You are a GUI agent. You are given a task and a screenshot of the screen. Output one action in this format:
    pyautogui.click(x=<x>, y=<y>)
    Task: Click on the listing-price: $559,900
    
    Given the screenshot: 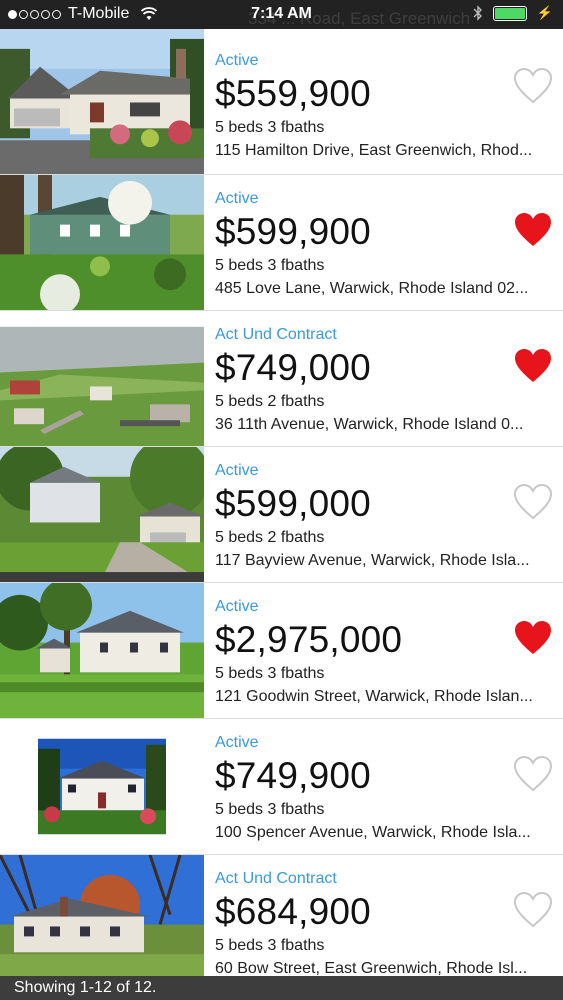 What is the action you would take?
    pyautogui.click(x=293, y=93)
    